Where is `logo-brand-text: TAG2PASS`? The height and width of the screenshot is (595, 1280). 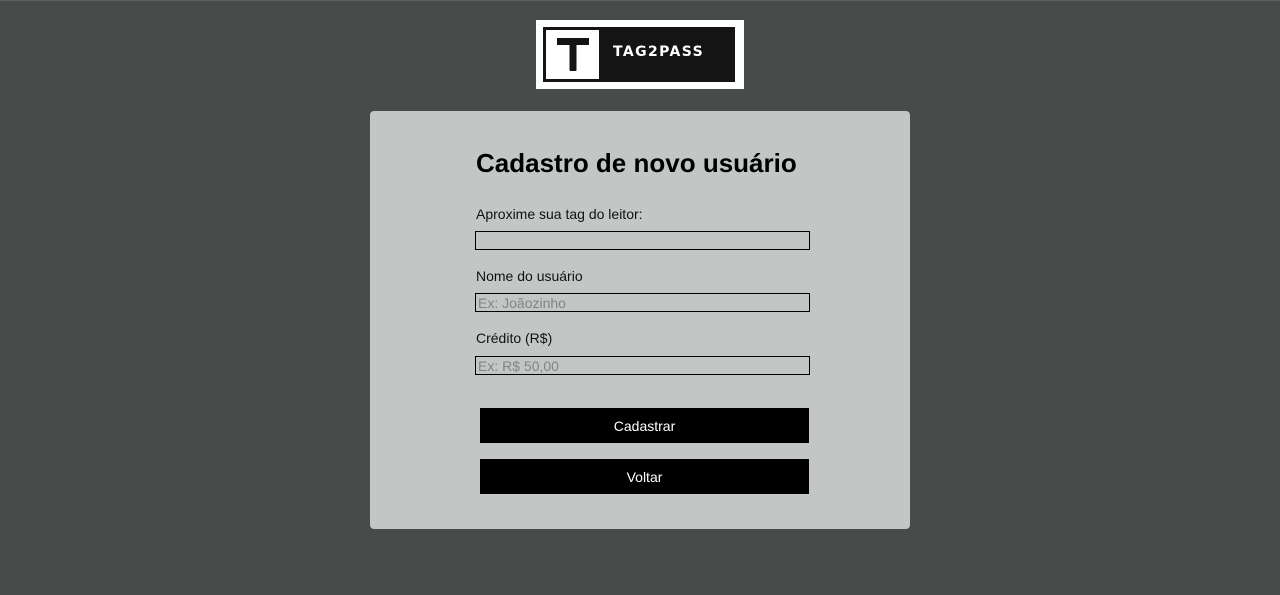 logo-brand-text: TAG2PASS is located at coordinates (659, 52).